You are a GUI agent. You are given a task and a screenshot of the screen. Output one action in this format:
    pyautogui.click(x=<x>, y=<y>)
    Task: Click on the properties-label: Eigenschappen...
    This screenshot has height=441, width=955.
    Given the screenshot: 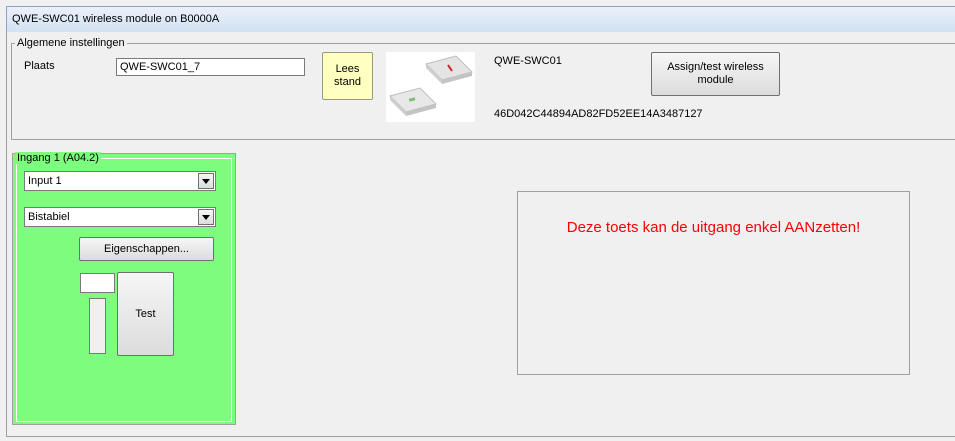 What is the action you would take?
    pyautogui.click(x=146, y=248)
    